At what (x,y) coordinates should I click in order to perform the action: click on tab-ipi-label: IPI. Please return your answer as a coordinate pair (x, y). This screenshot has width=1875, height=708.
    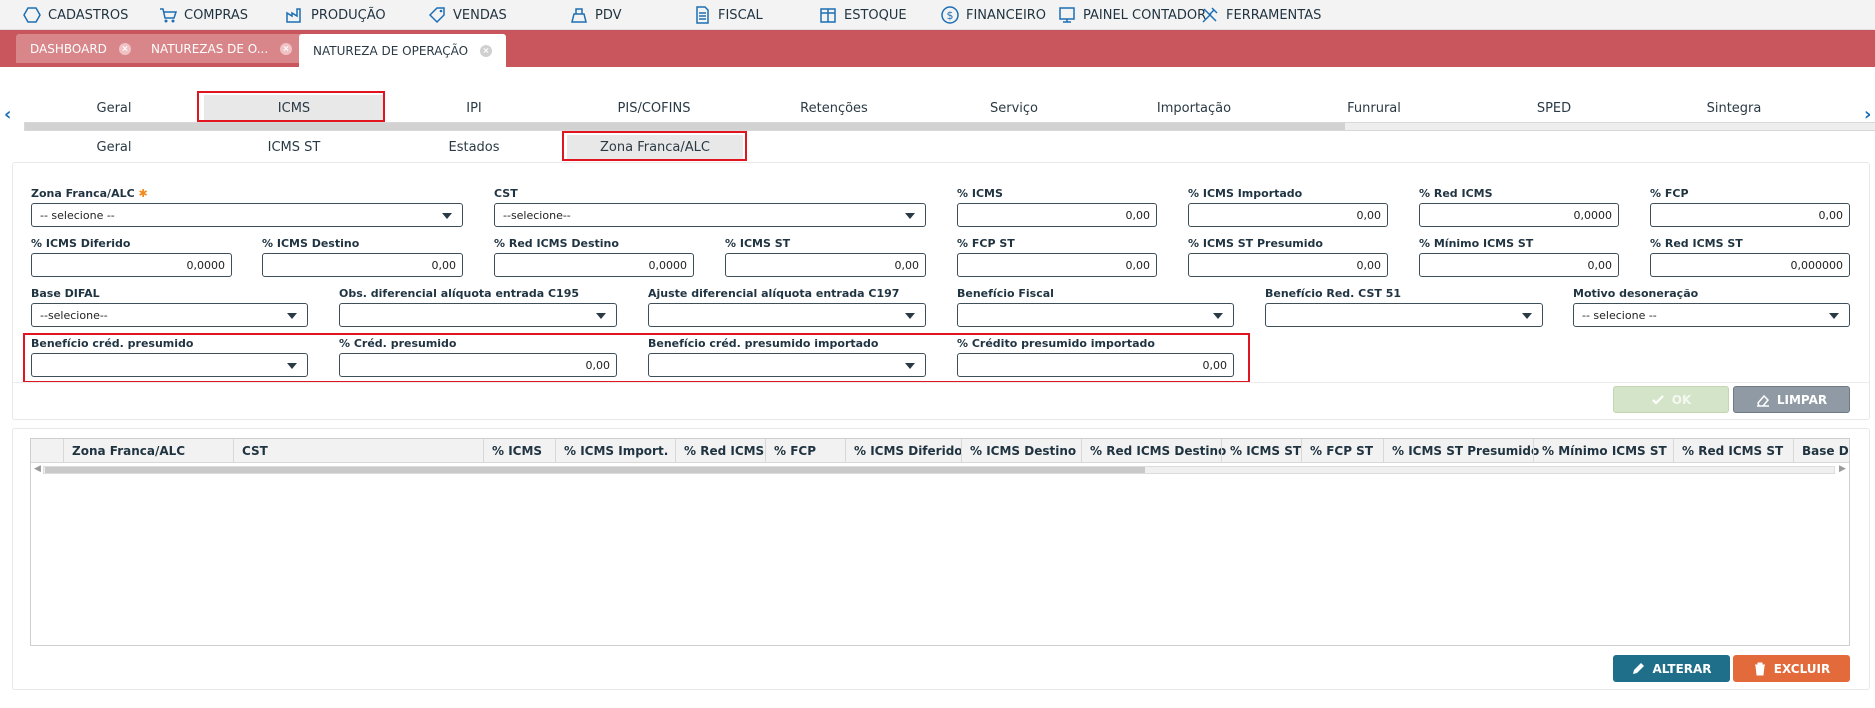
    Looking at the image, I should click on (474, 108).